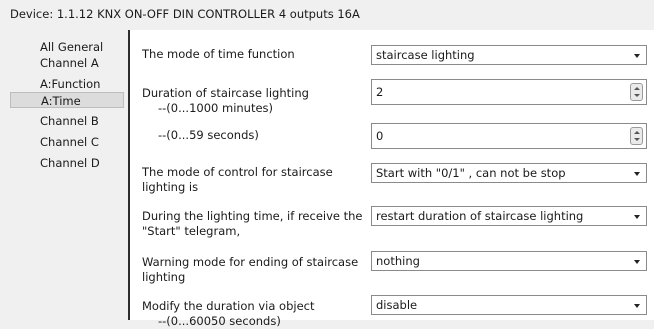 This screenshot has width=654, height=329. I want to click on duration-minutes-input: 2, so click(509, 92).